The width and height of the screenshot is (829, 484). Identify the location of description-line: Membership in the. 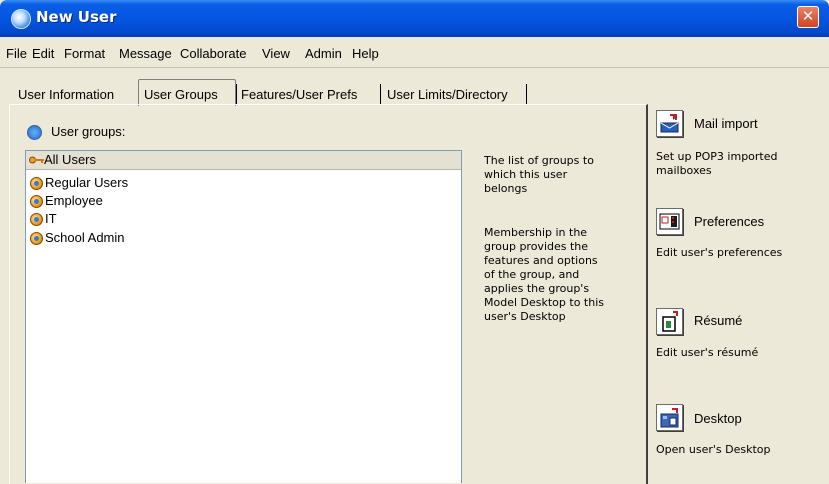
(536, 232).